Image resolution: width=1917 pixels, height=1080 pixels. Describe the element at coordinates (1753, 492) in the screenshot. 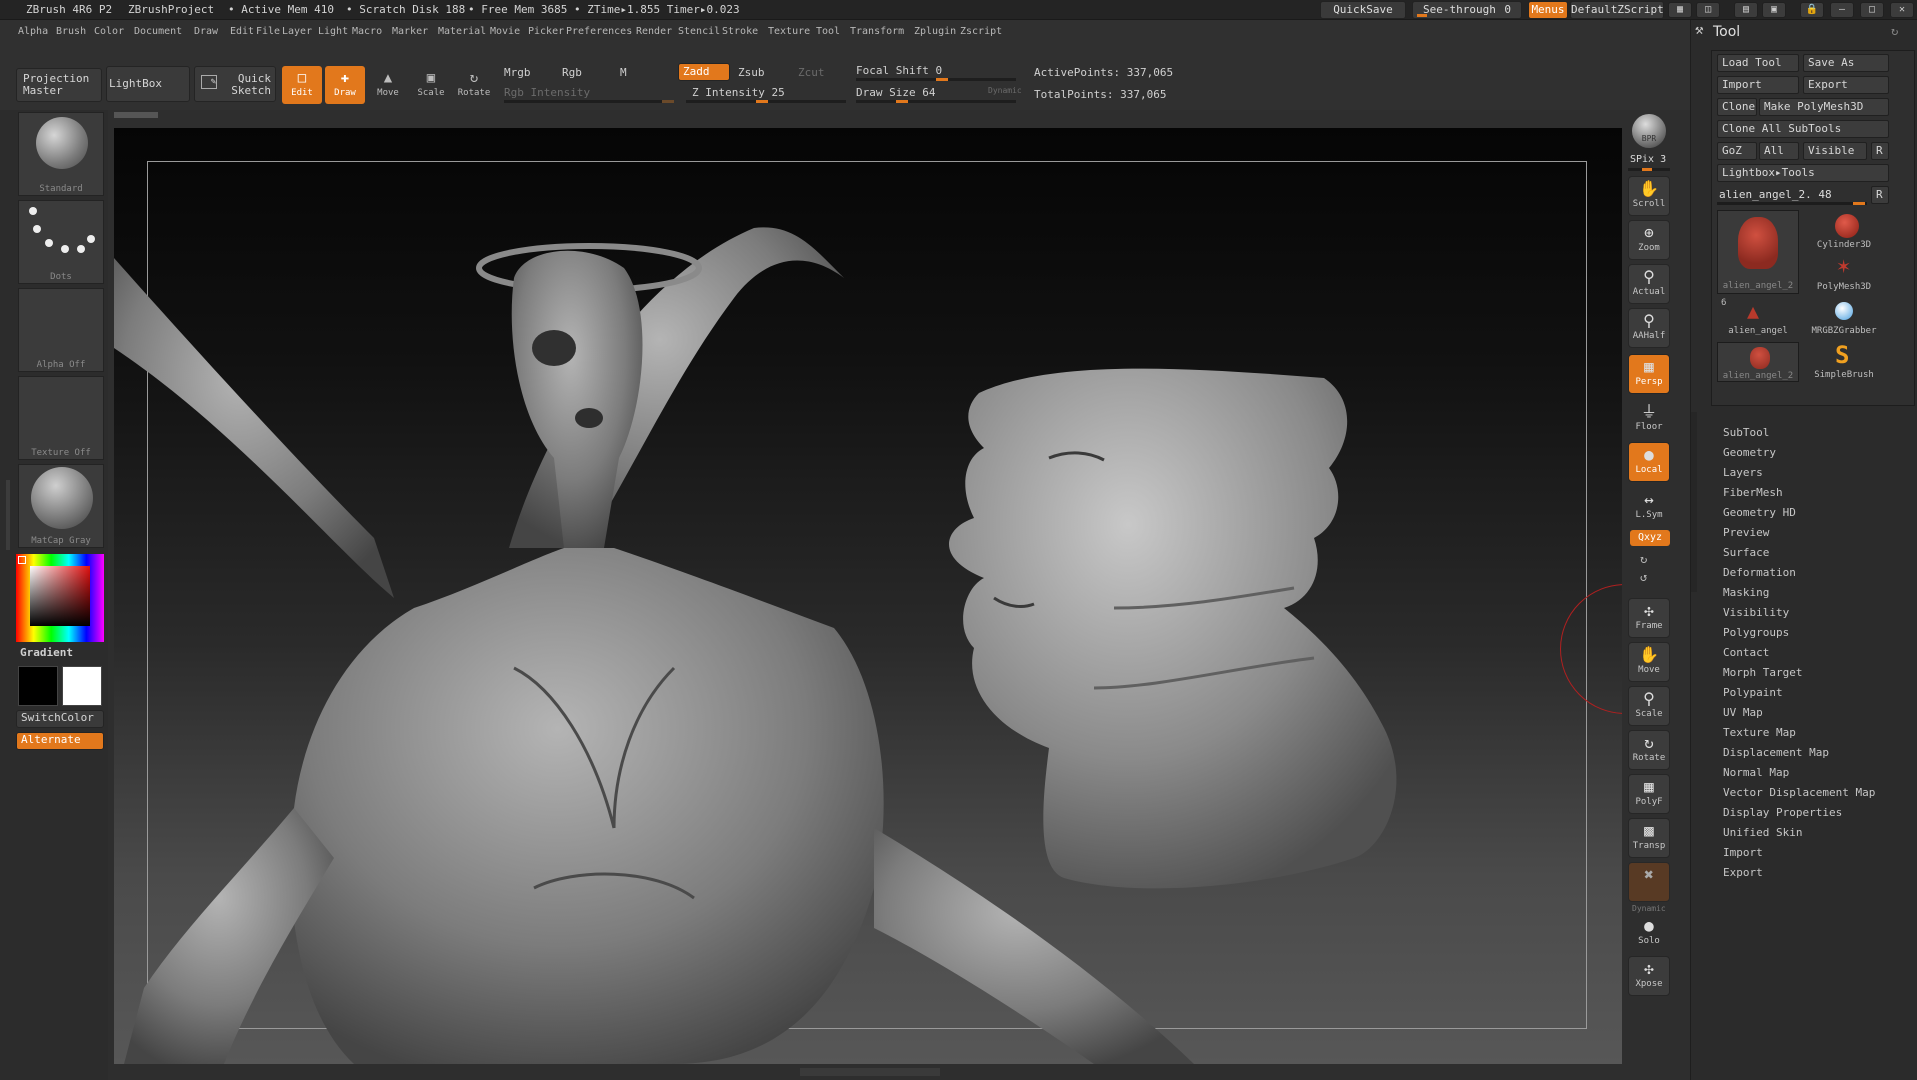

I see `subpalette-fibermesh: FiberMesh` at that location.